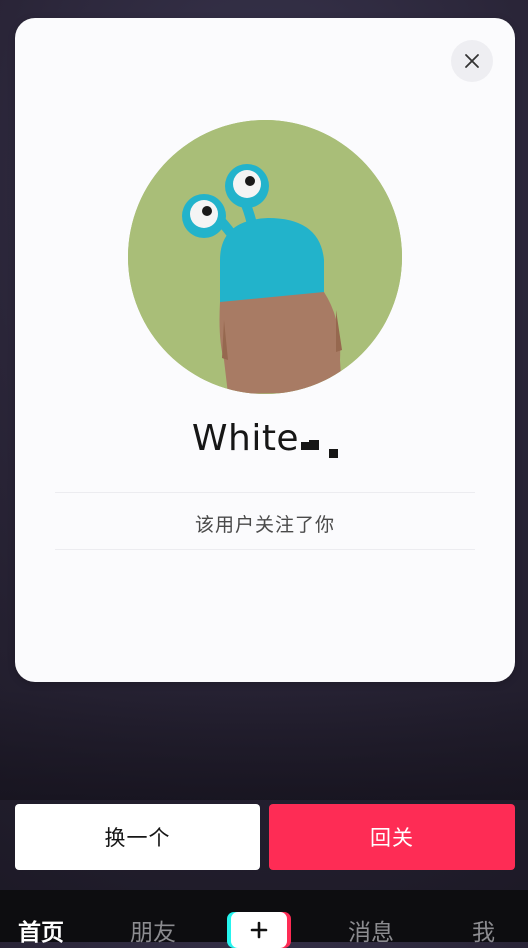 This screenshot has width=528, height=948. Describe the element at coordinates (265, 492) in the screenshot. I see `divider-top` at that location.